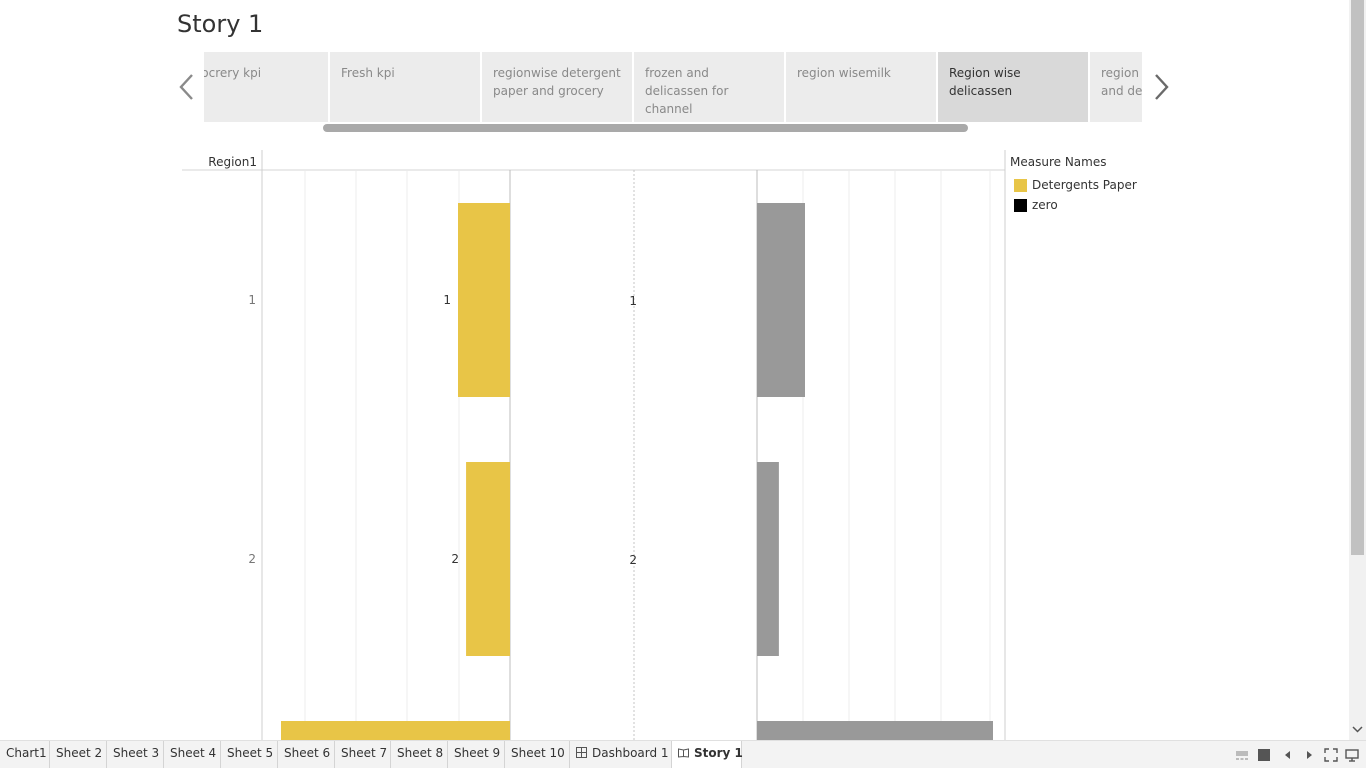  I want to click on tab-label: Sheet 10, so click(538, 753).